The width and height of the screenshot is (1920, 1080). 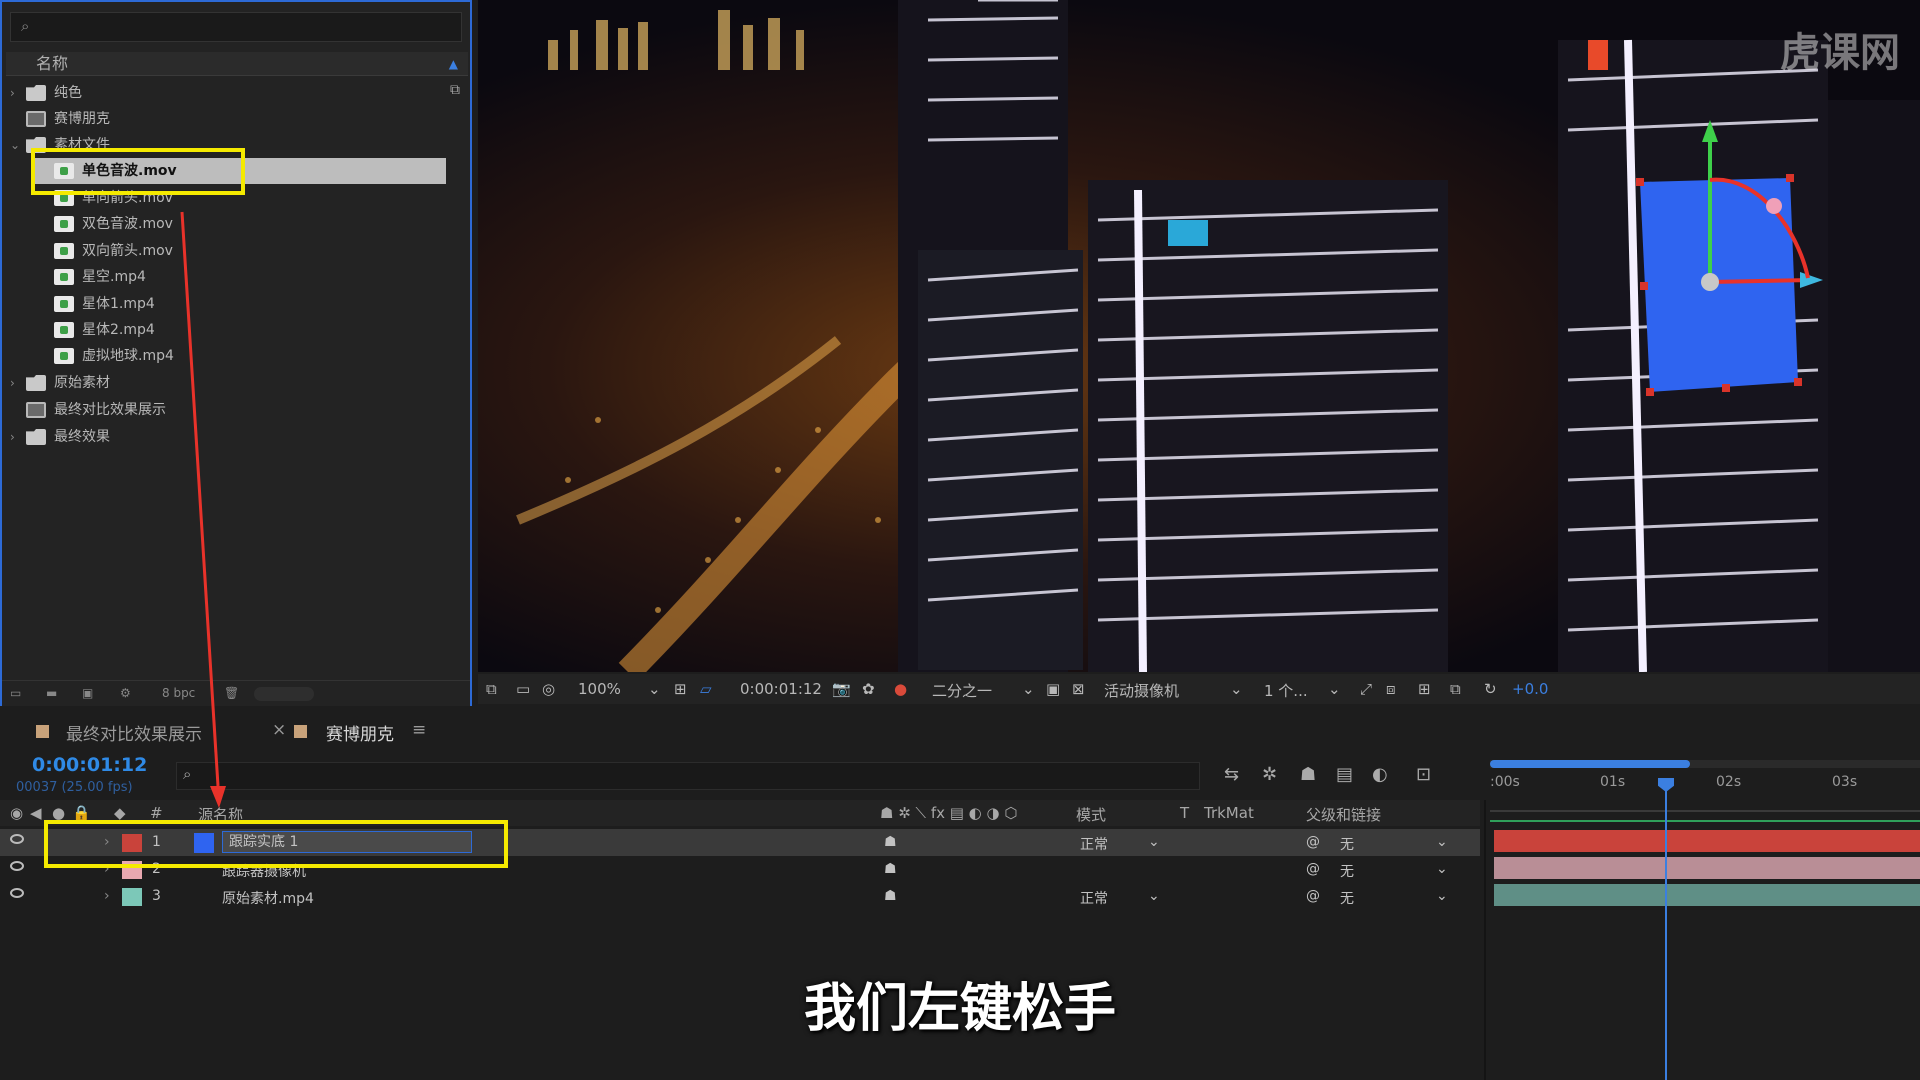 What do you see at coordinates (523, 689) in the screenshot?
I see `monitor-icon: ▭` at bounding box center [523, 689].